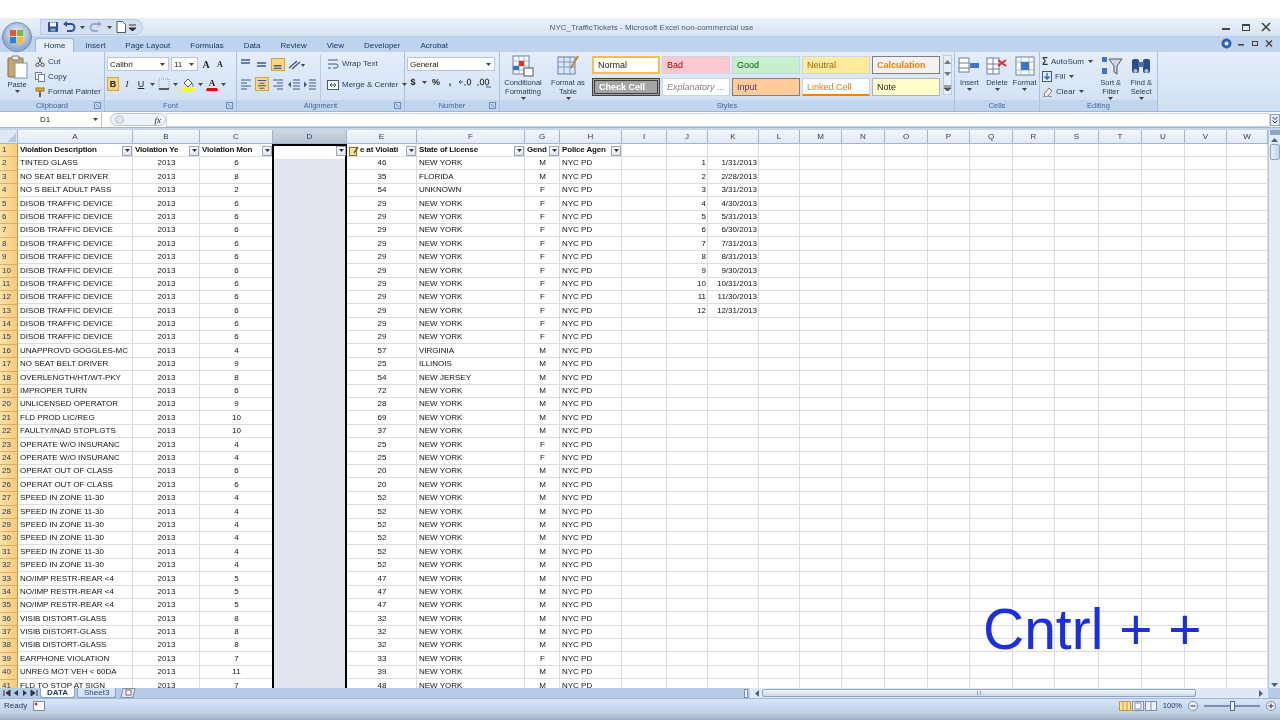 The image size is (1280, 720). What do you see at coordinates (188, 84) in the screenshot?
I see `fill-color-icon` at bounding box center [188, 84].